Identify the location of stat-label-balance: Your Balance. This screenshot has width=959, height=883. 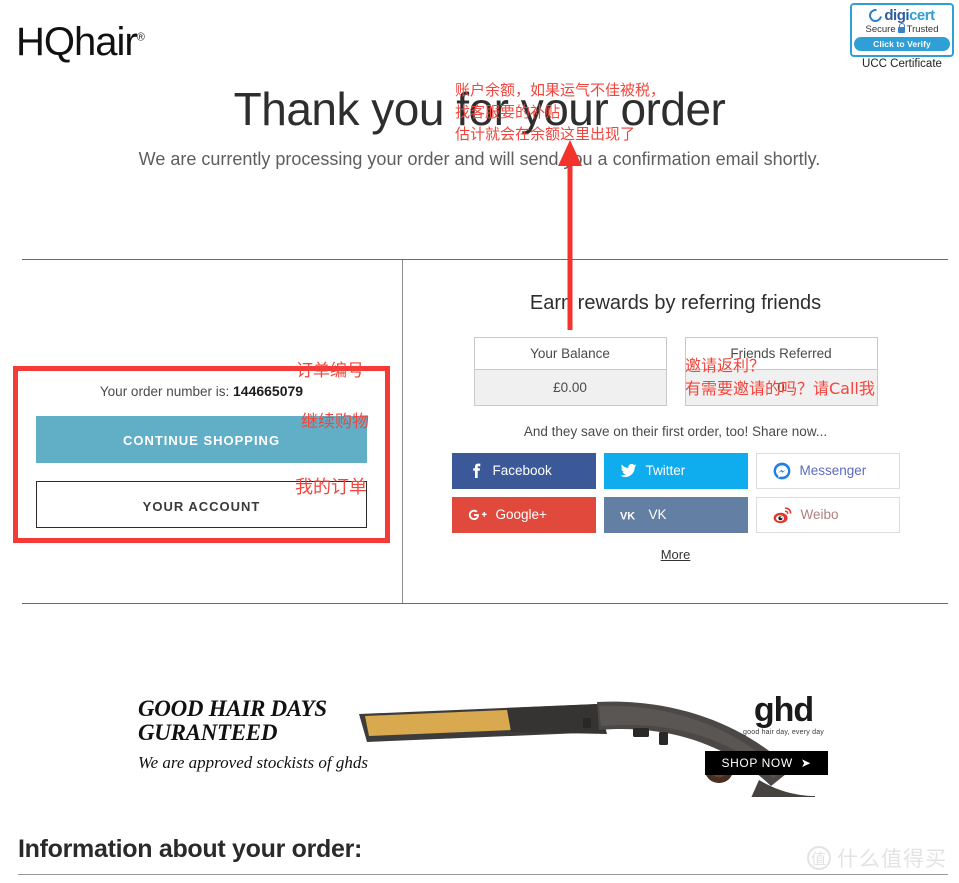
(570, 354).